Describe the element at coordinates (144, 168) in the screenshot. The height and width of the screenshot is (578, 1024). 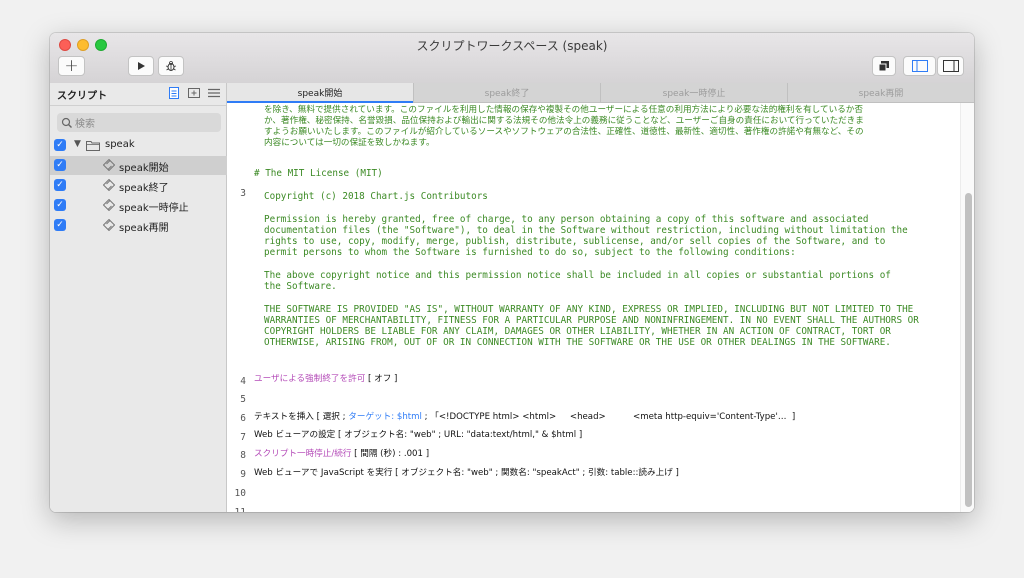
I see `script-label: speak開始` at that location.